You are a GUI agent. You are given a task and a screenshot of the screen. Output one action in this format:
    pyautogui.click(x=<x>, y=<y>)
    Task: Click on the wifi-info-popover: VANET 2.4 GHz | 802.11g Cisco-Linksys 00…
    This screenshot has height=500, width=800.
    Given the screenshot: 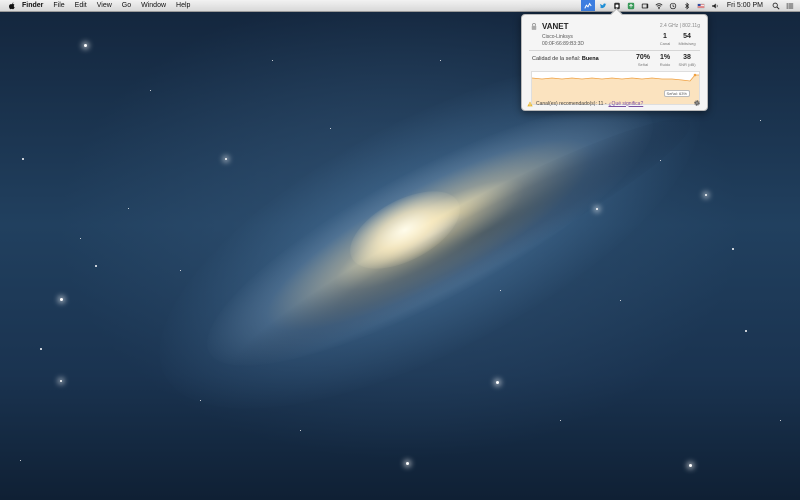 What is the action you would take?
    pyautogui.click(x=614, y=59)
    